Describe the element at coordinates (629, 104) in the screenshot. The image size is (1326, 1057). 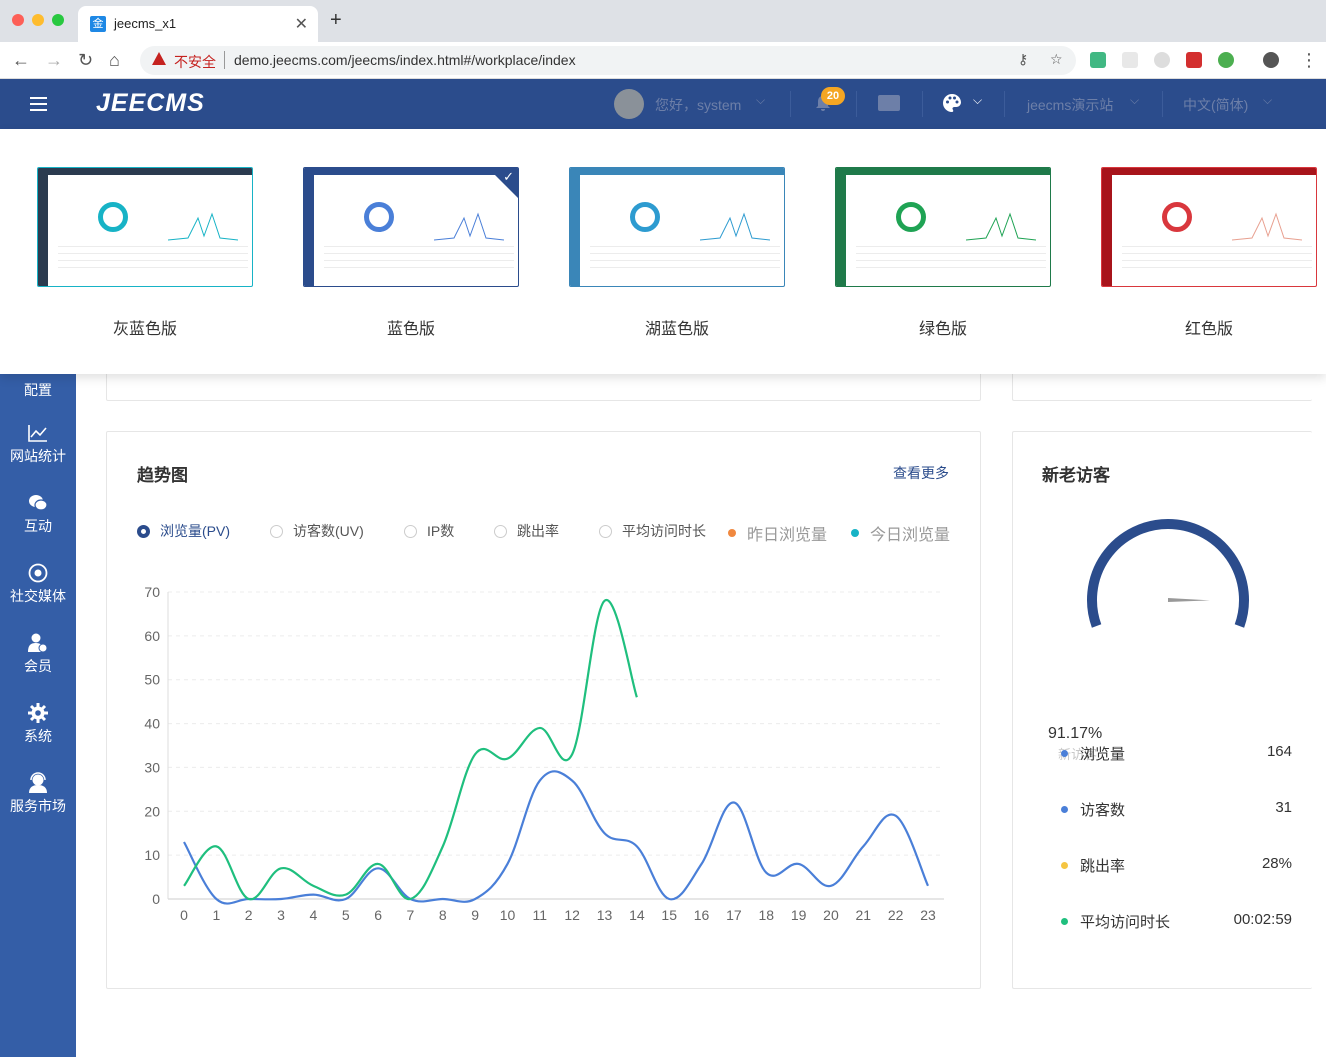
I see `avatar` at that location.